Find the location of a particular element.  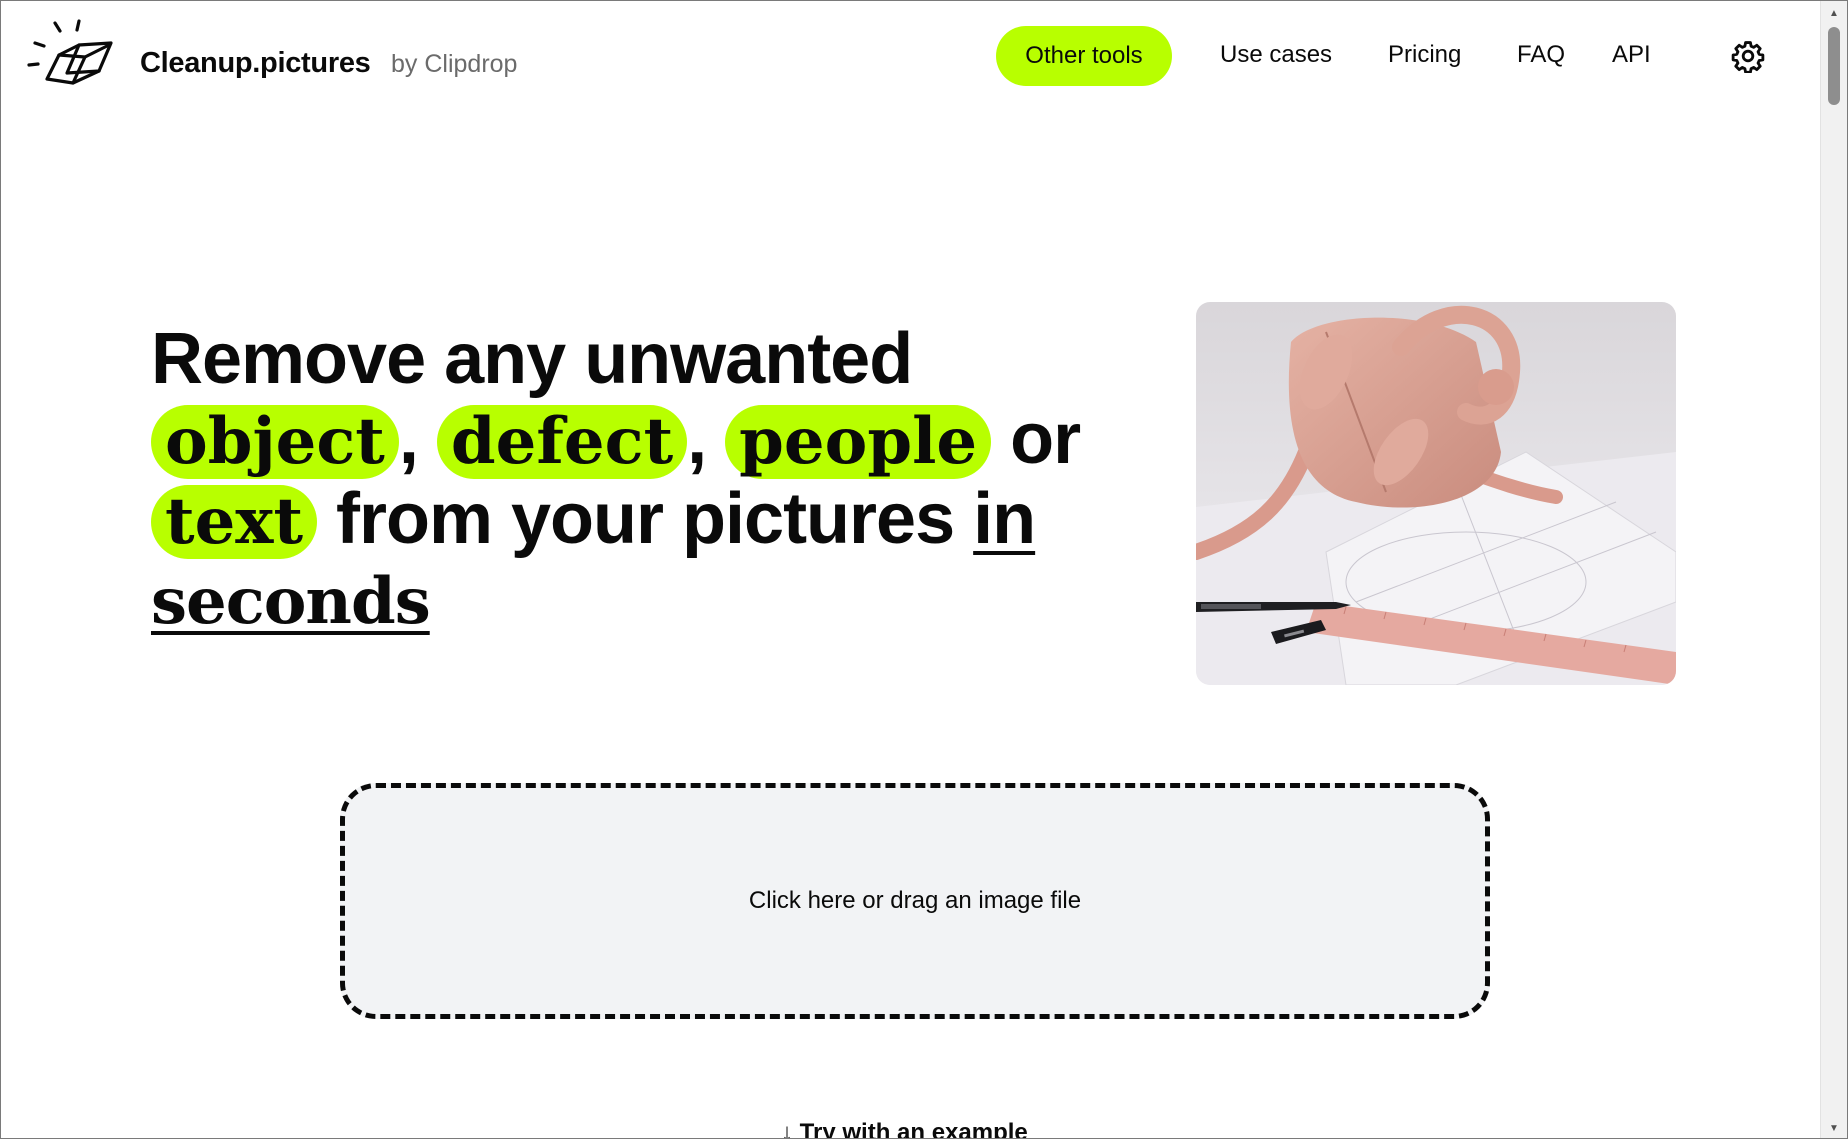

upload-dropzone: Click here or drag an image file is located at coordinates (915, 901).